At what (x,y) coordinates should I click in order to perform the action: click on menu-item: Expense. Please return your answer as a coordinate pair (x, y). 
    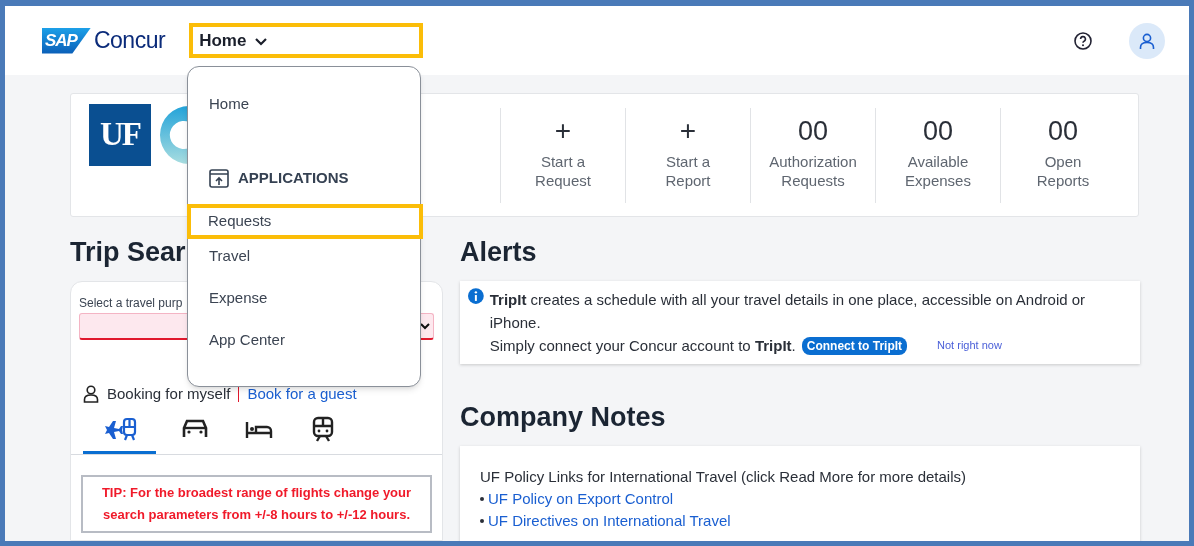
    Looking at the image, I should click on (304, 298).